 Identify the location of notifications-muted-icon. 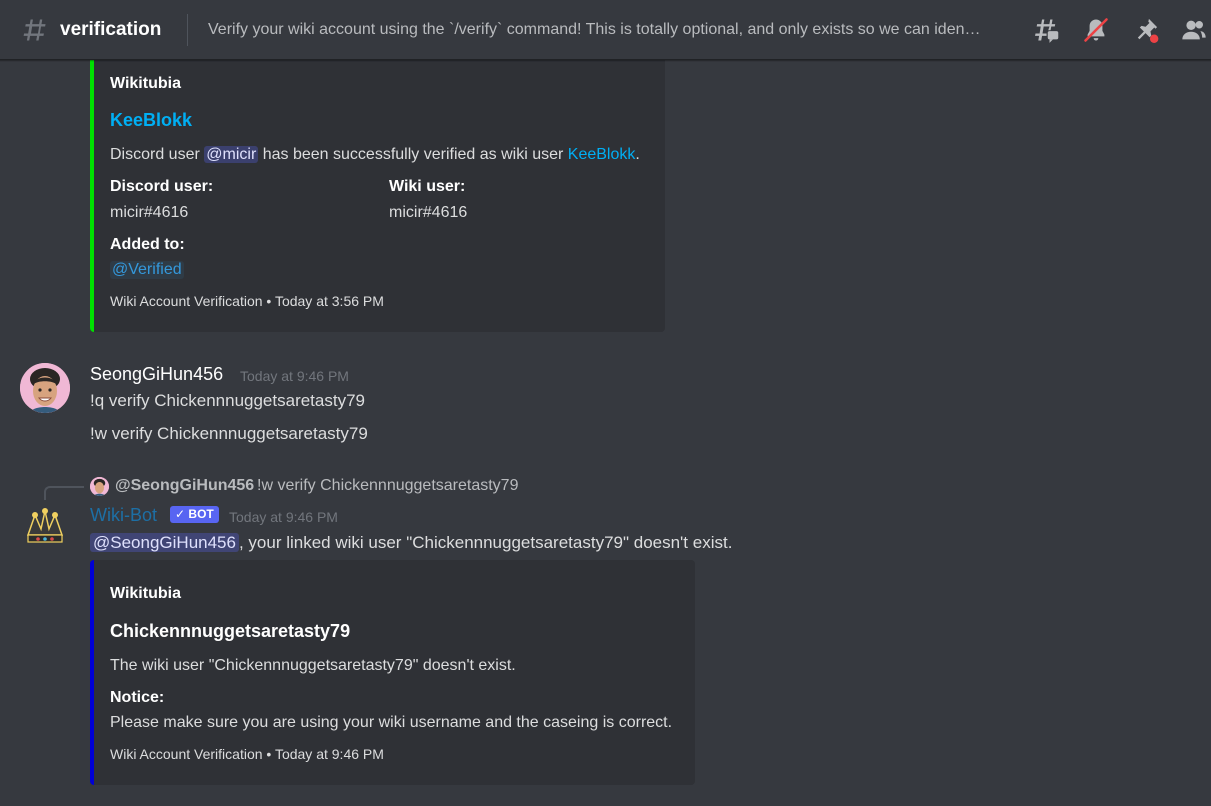
(1096, 30).